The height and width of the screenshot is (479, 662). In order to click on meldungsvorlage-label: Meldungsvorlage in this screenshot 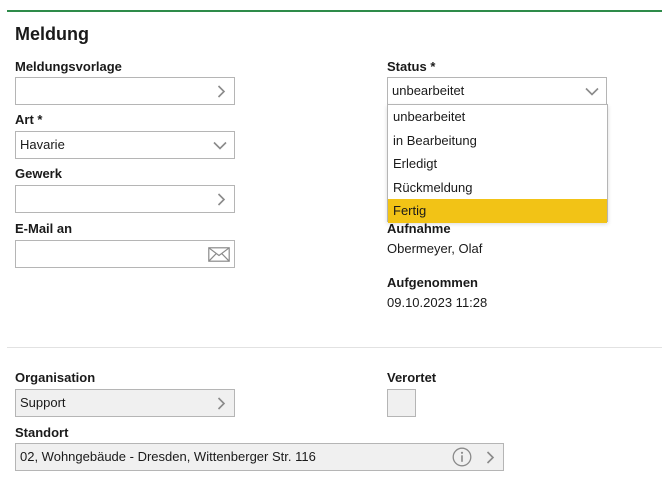, I will do `click(68, 66)`.